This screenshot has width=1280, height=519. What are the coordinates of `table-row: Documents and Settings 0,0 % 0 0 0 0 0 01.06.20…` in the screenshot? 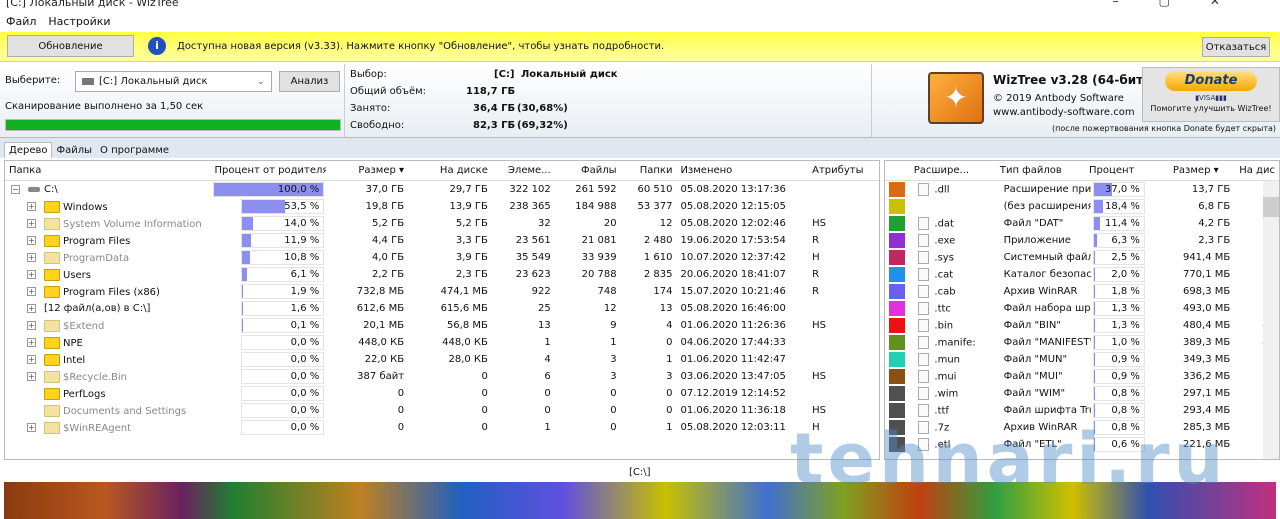 It's located at (442, 410).